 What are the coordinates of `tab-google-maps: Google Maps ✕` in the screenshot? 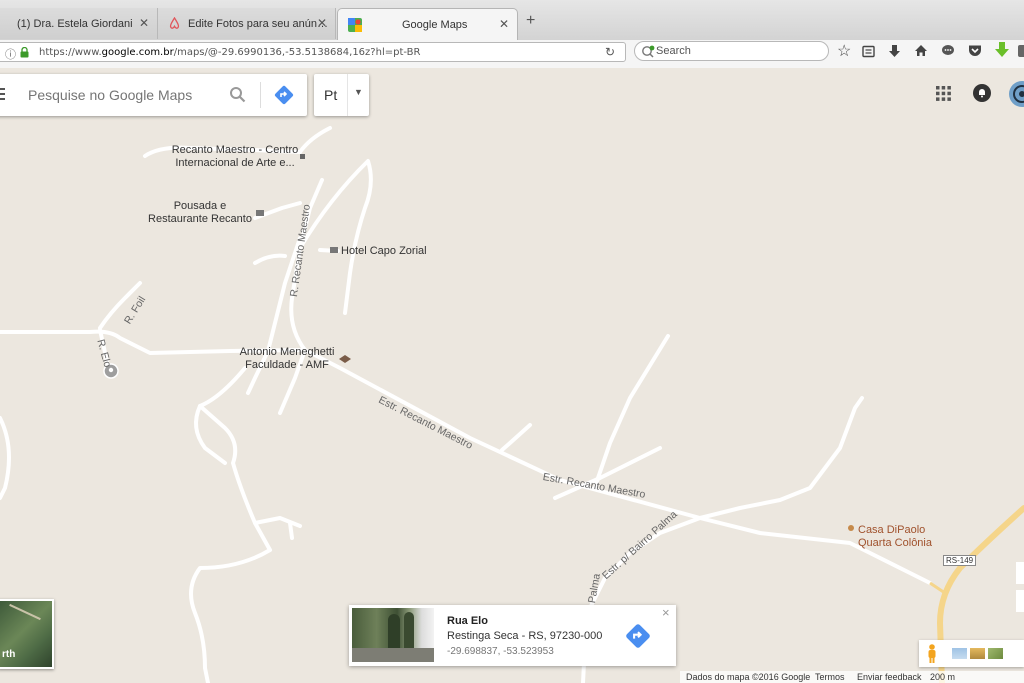 It's located at (427, 24).